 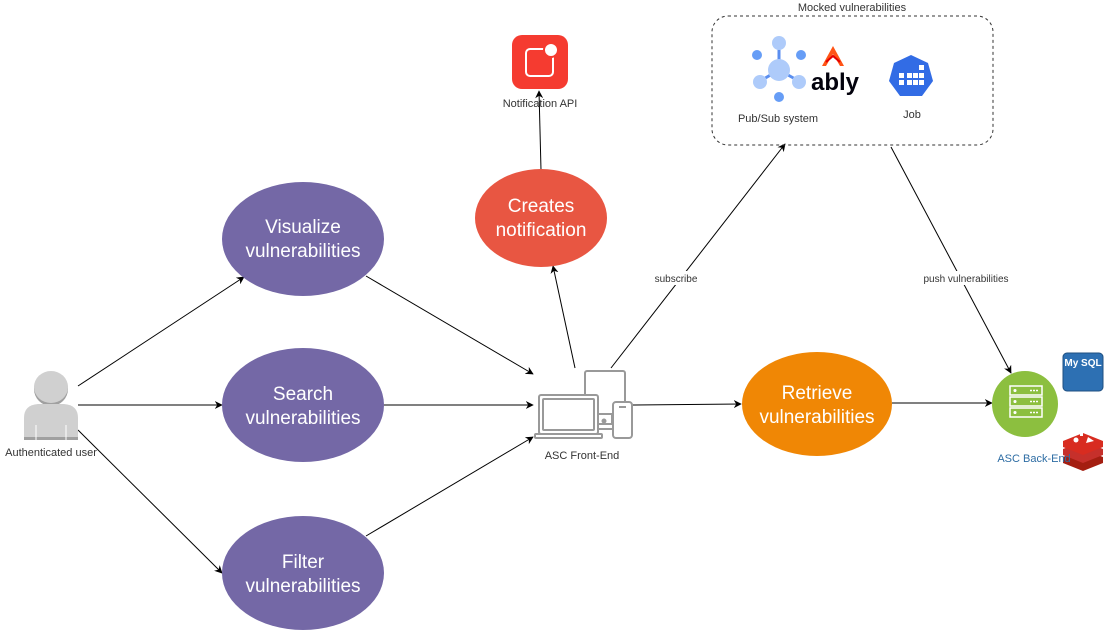 I want to click on use-case-visualize: Visualize vulnerabilities, so click(x=303, y=239).